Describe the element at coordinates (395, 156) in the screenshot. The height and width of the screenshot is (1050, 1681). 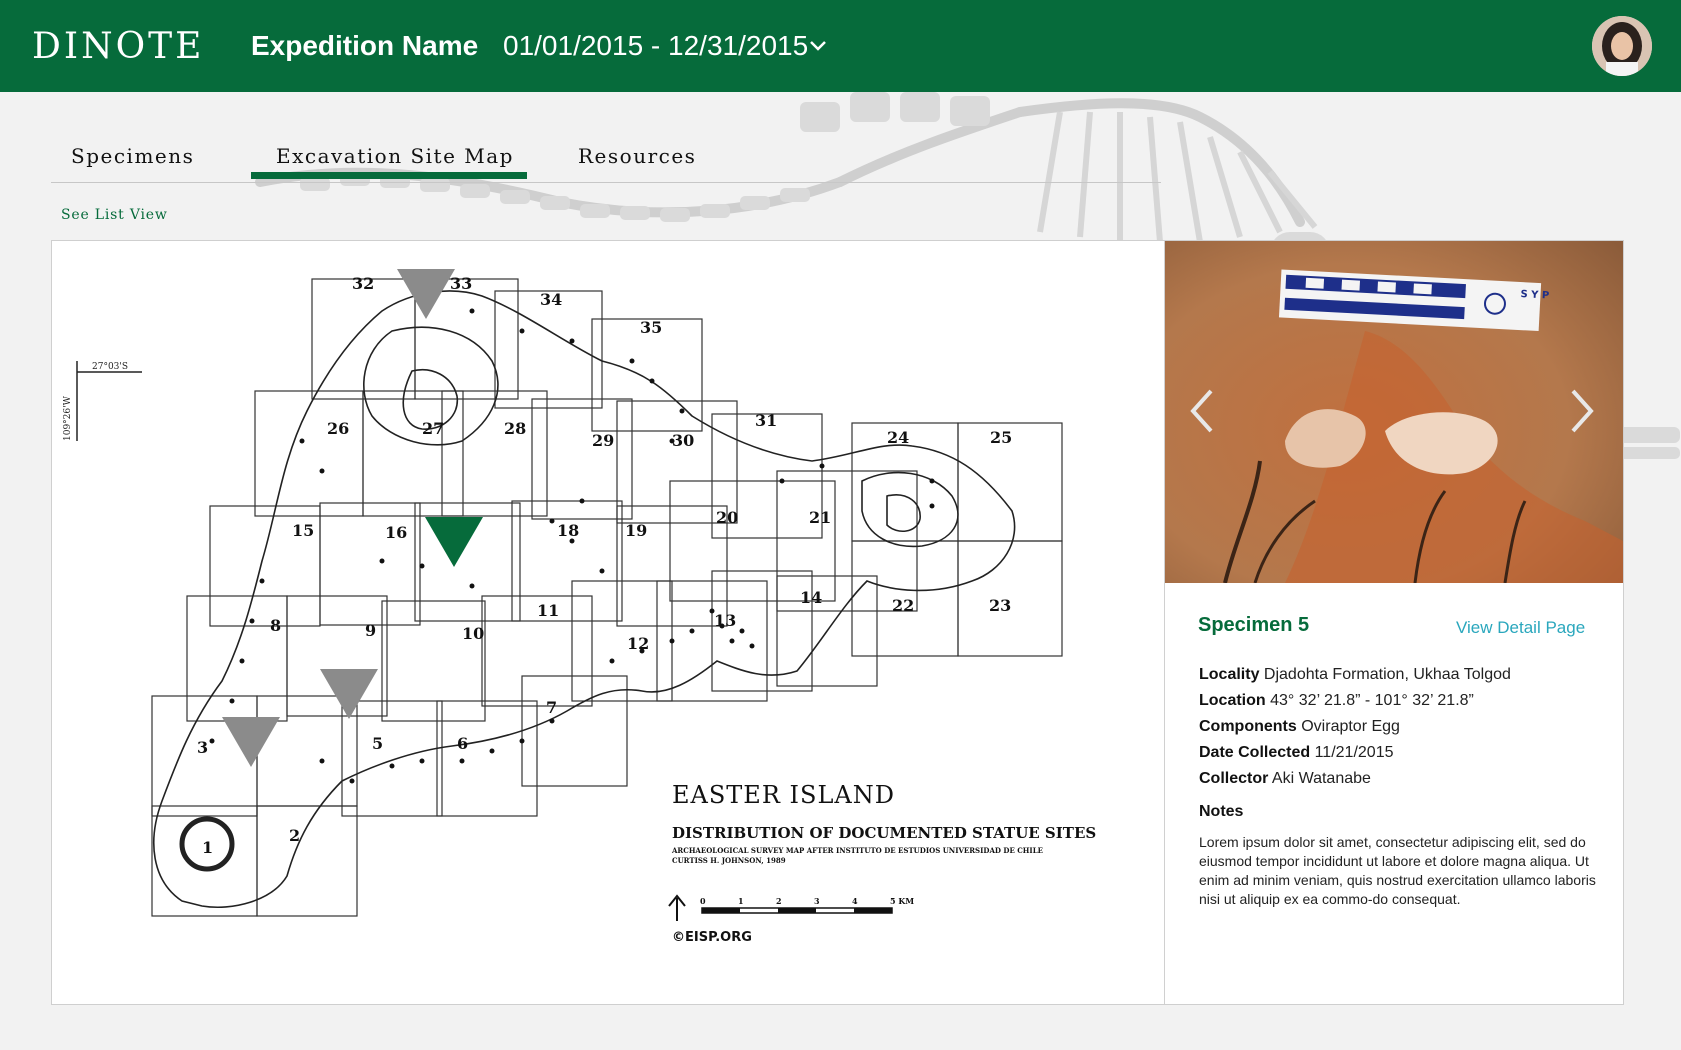
I see `tab-excavation-site-map: Excavation Site Map` at that location.